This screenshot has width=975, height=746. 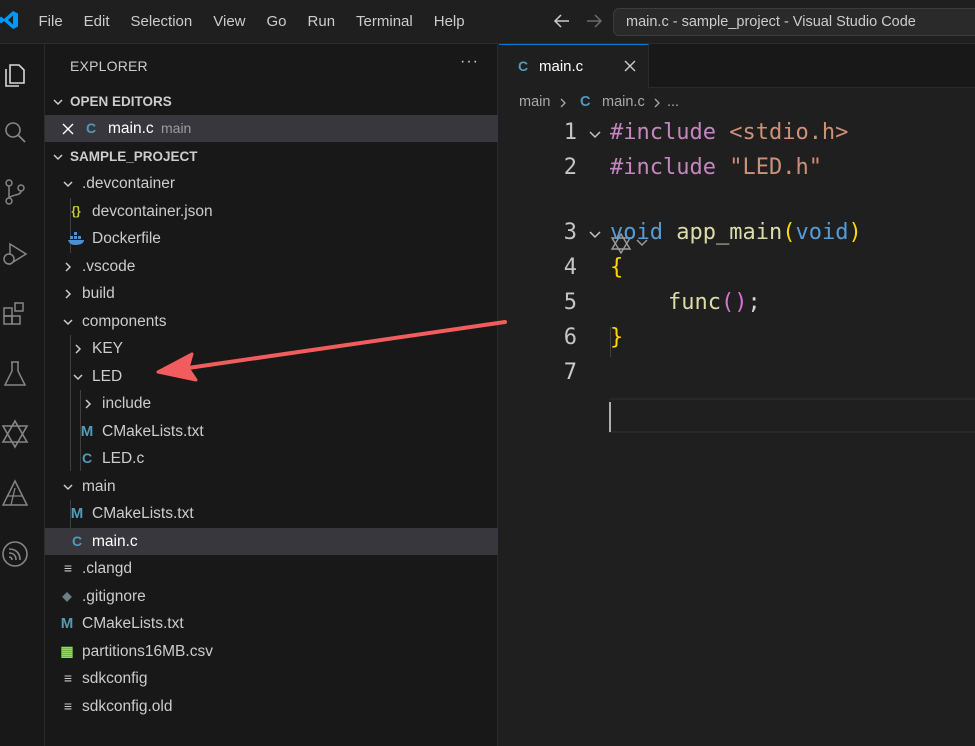 What do you see at coordinates (15, 494) in the screenshot?
I see `atom-icon` at bounding box center [15, 494].